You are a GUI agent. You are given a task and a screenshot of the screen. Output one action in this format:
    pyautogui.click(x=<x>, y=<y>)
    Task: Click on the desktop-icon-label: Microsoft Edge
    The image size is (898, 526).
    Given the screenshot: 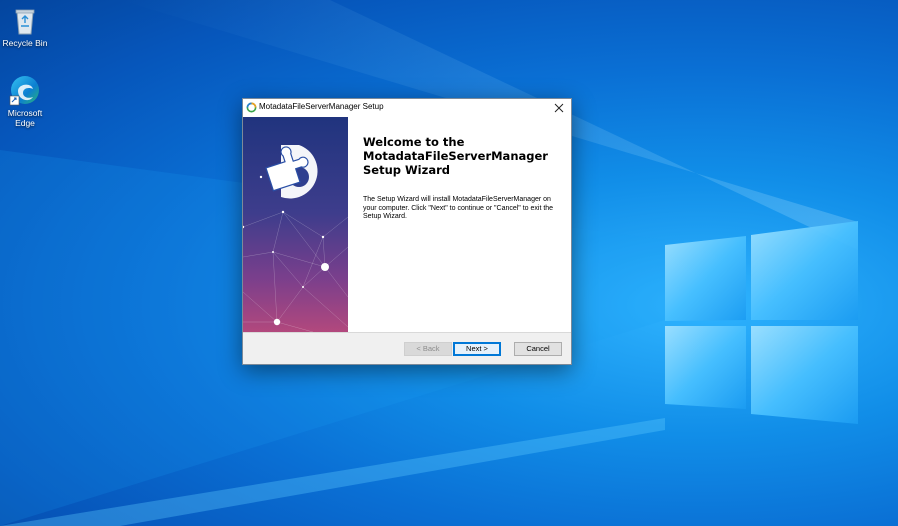 What is the action you would take?
    pyautogui.click(x=25, y=118)
    